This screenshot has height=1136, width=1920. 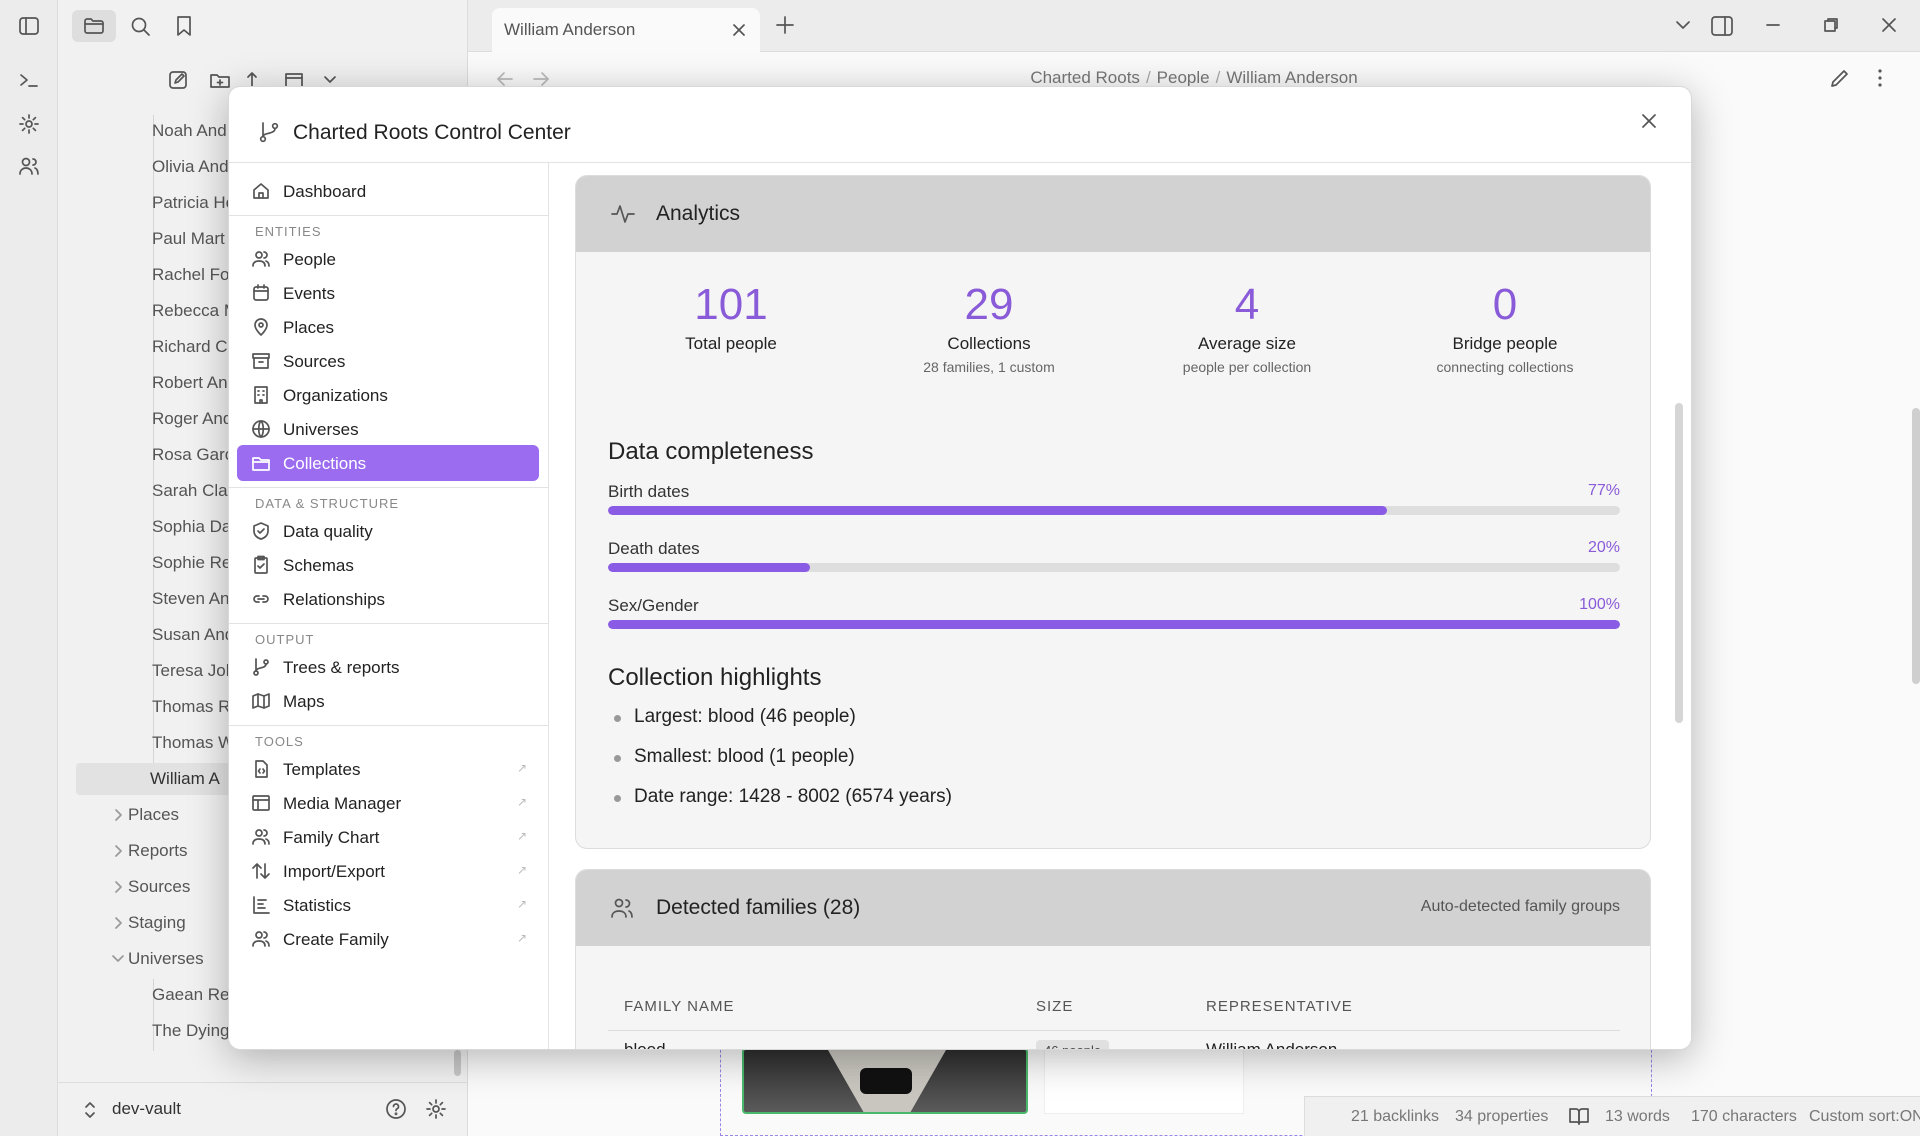 What do you see at coordinates (90, 1110) in the screenshot?
I see `vault-switch-icon` at bounding box center [90, 1110].